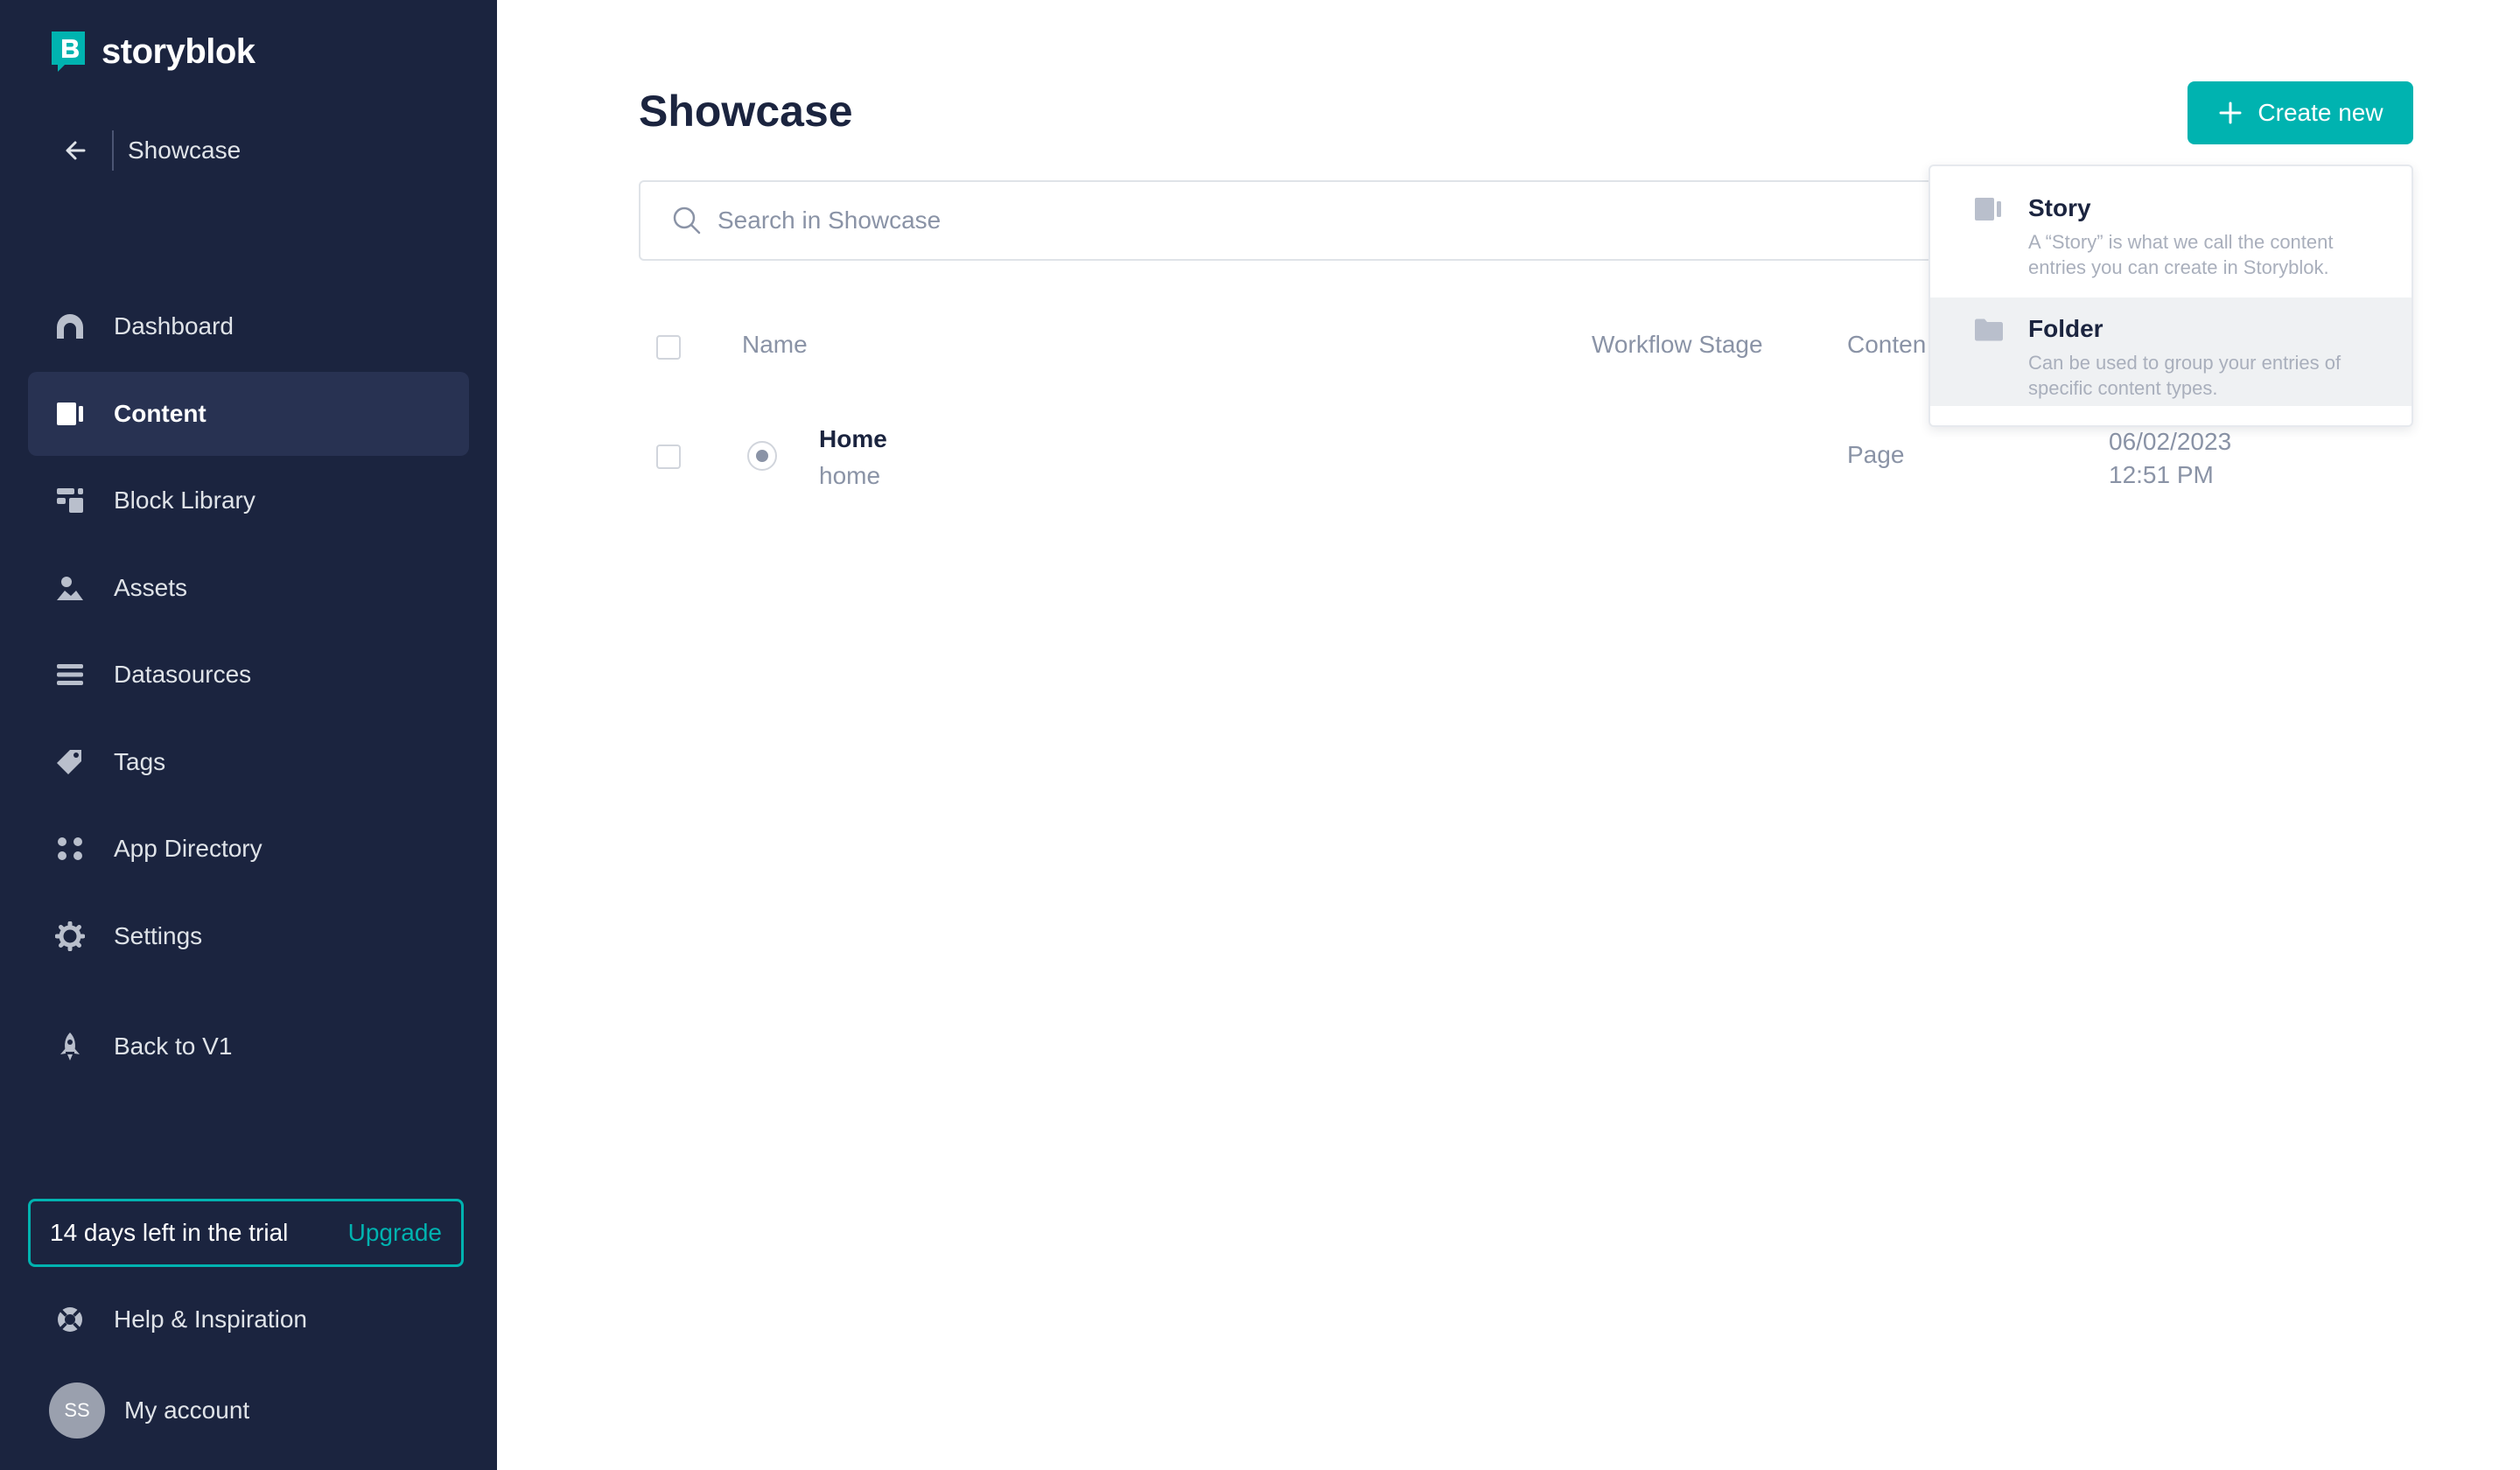  What do you see at coordinates (2161, 474) in the screenshot?
I see `row-time: 12:51 PM` at bounding box center [2161, 474].